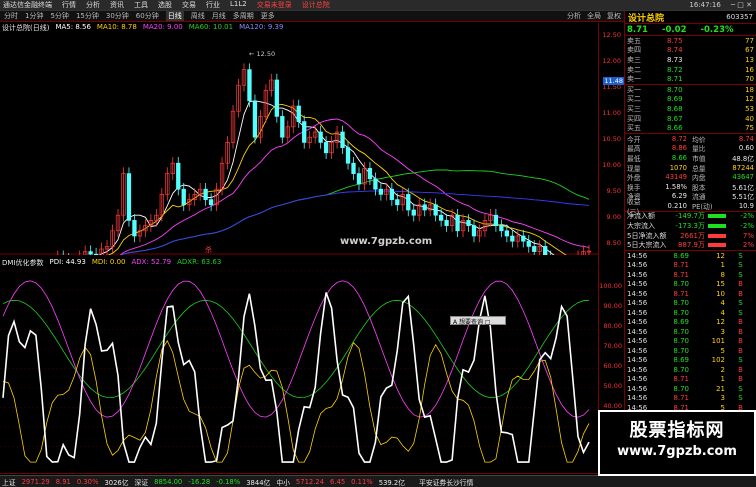 The image size is (756, 487). What do you see at coordinates (198, 16) in the screenshot?
I see `period-tab: 周线` at bounding box center [198, 16].